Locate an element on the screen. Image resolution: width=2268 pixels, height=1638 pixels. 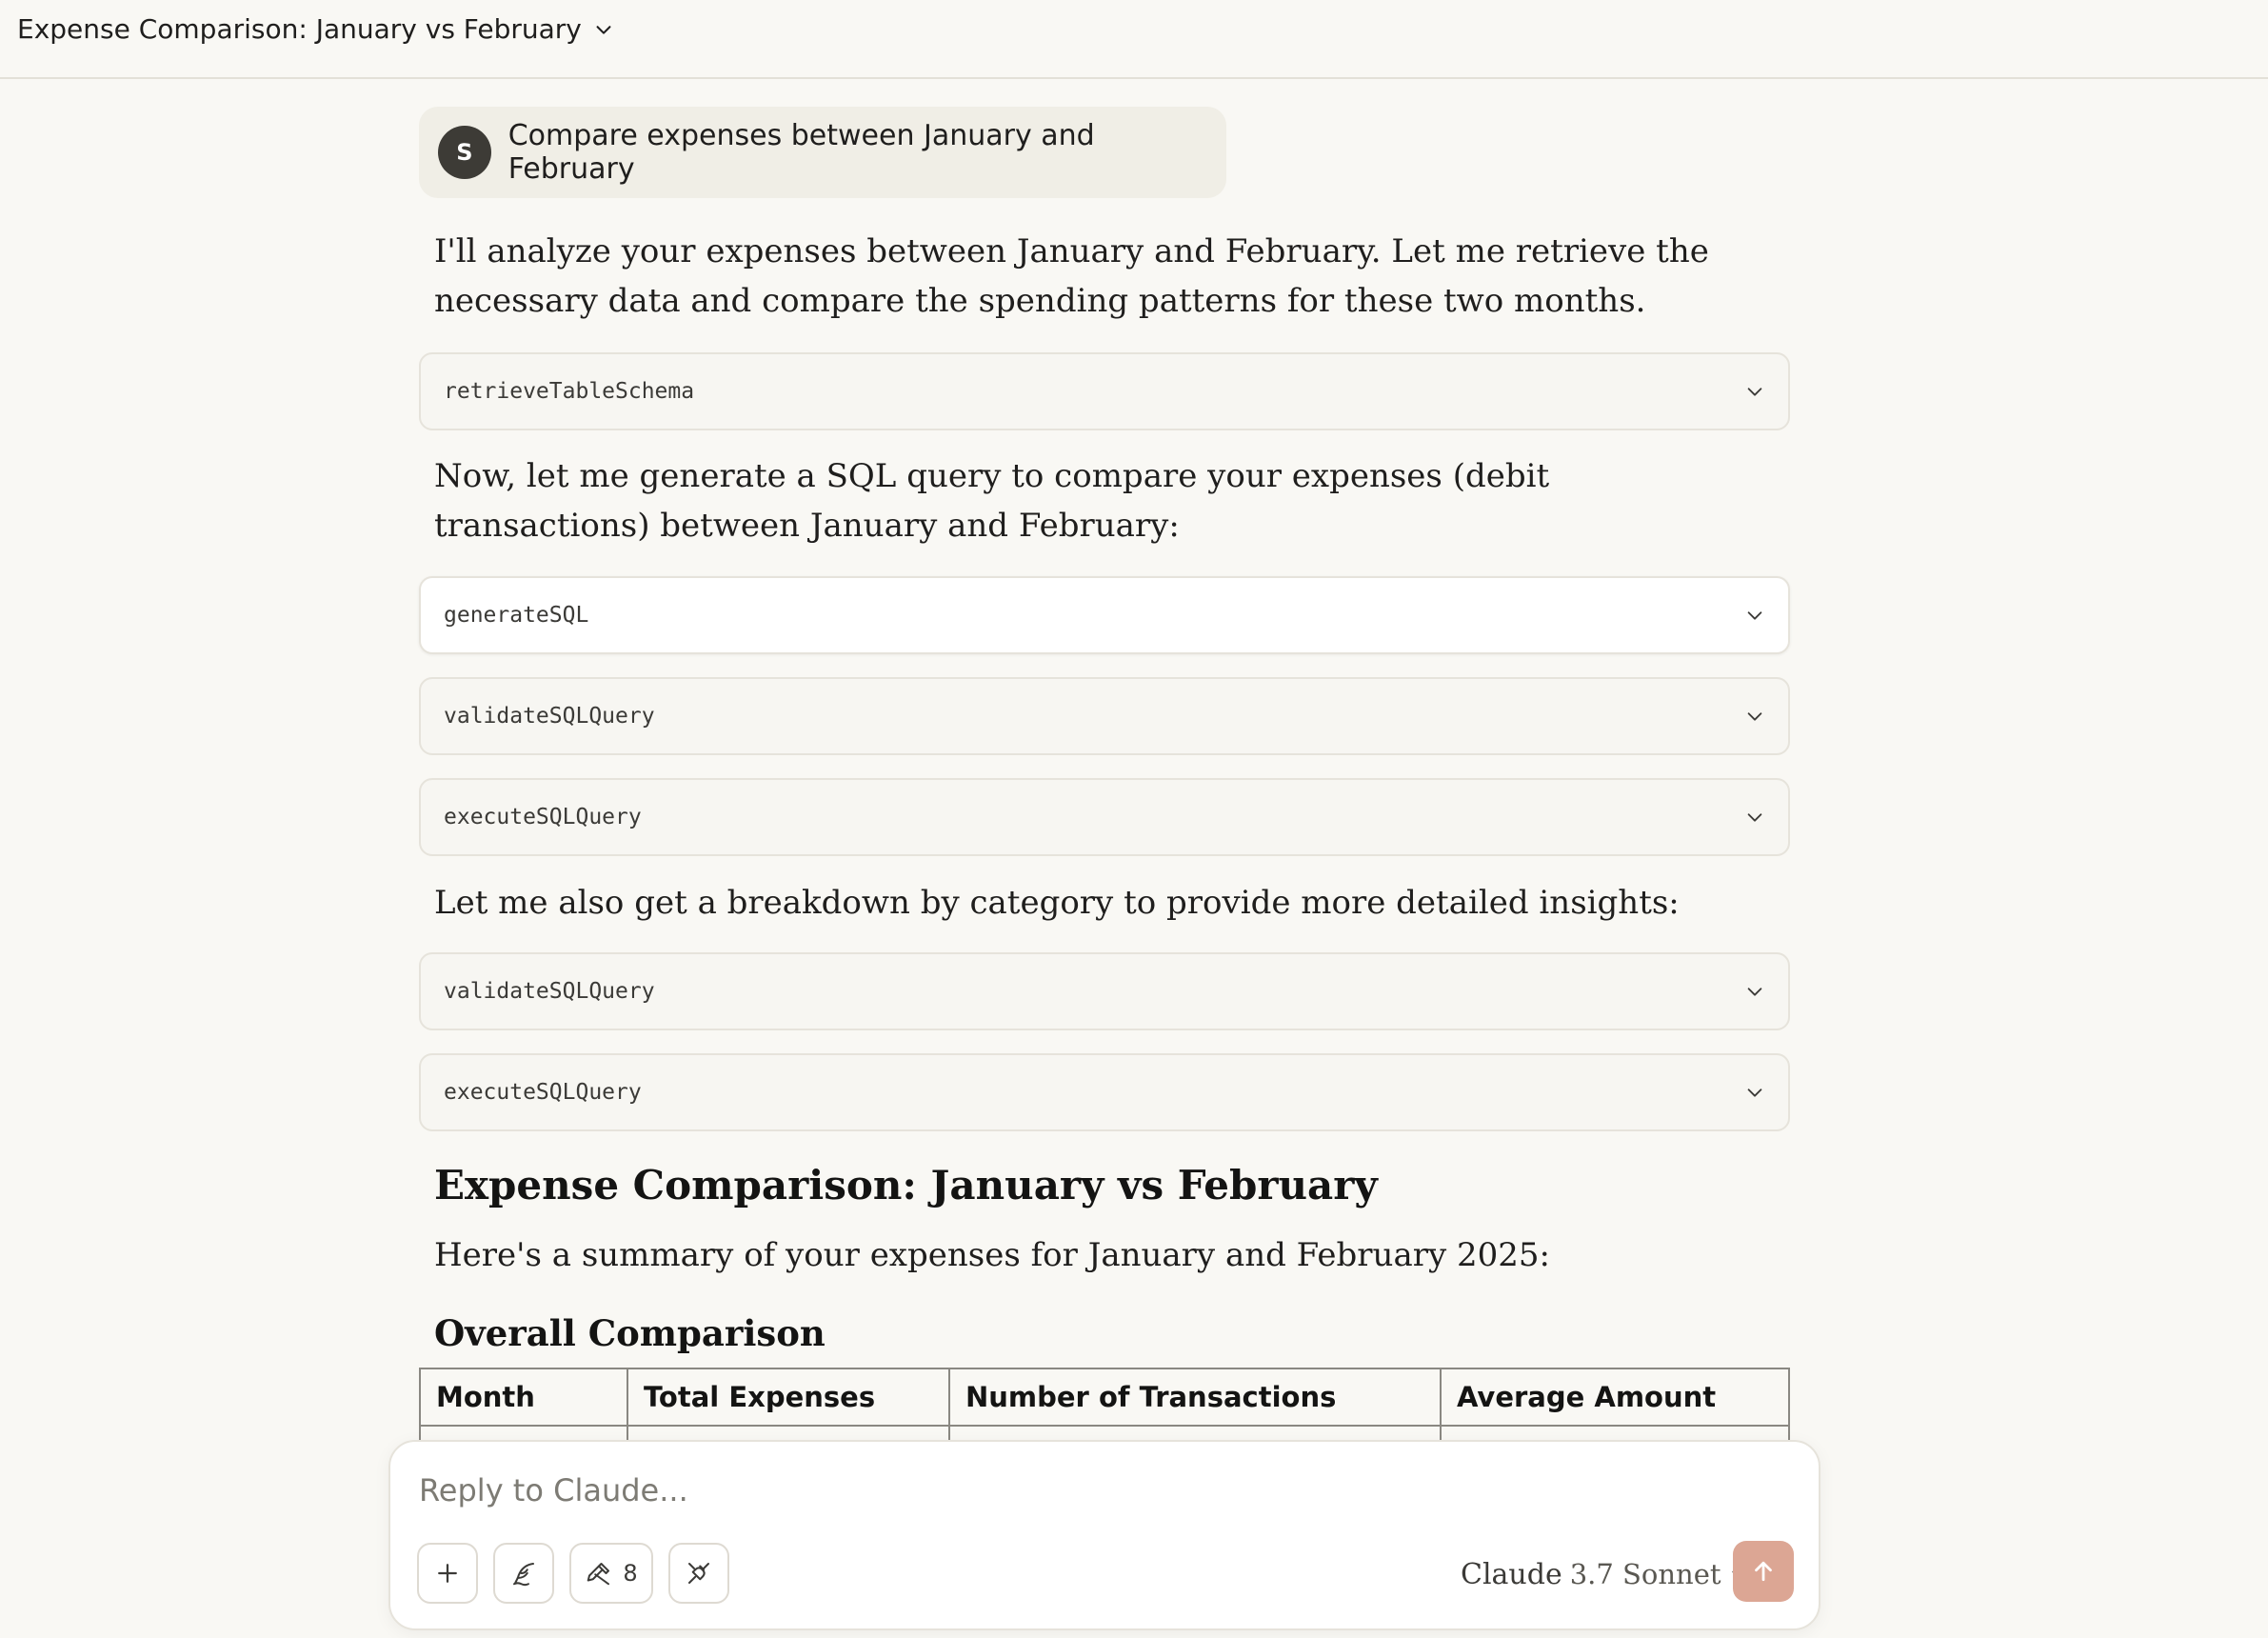
send-button is located at coordinates (1763, 1571).